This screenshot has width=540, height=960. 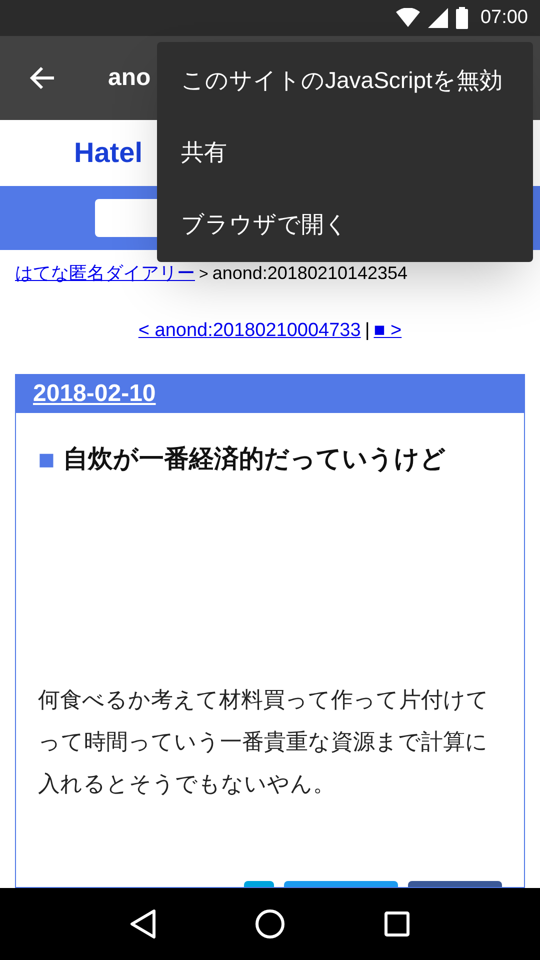 I want to click on entry-title: 自炊が一番経済的だっていうけど, so click(x=254, y=459).